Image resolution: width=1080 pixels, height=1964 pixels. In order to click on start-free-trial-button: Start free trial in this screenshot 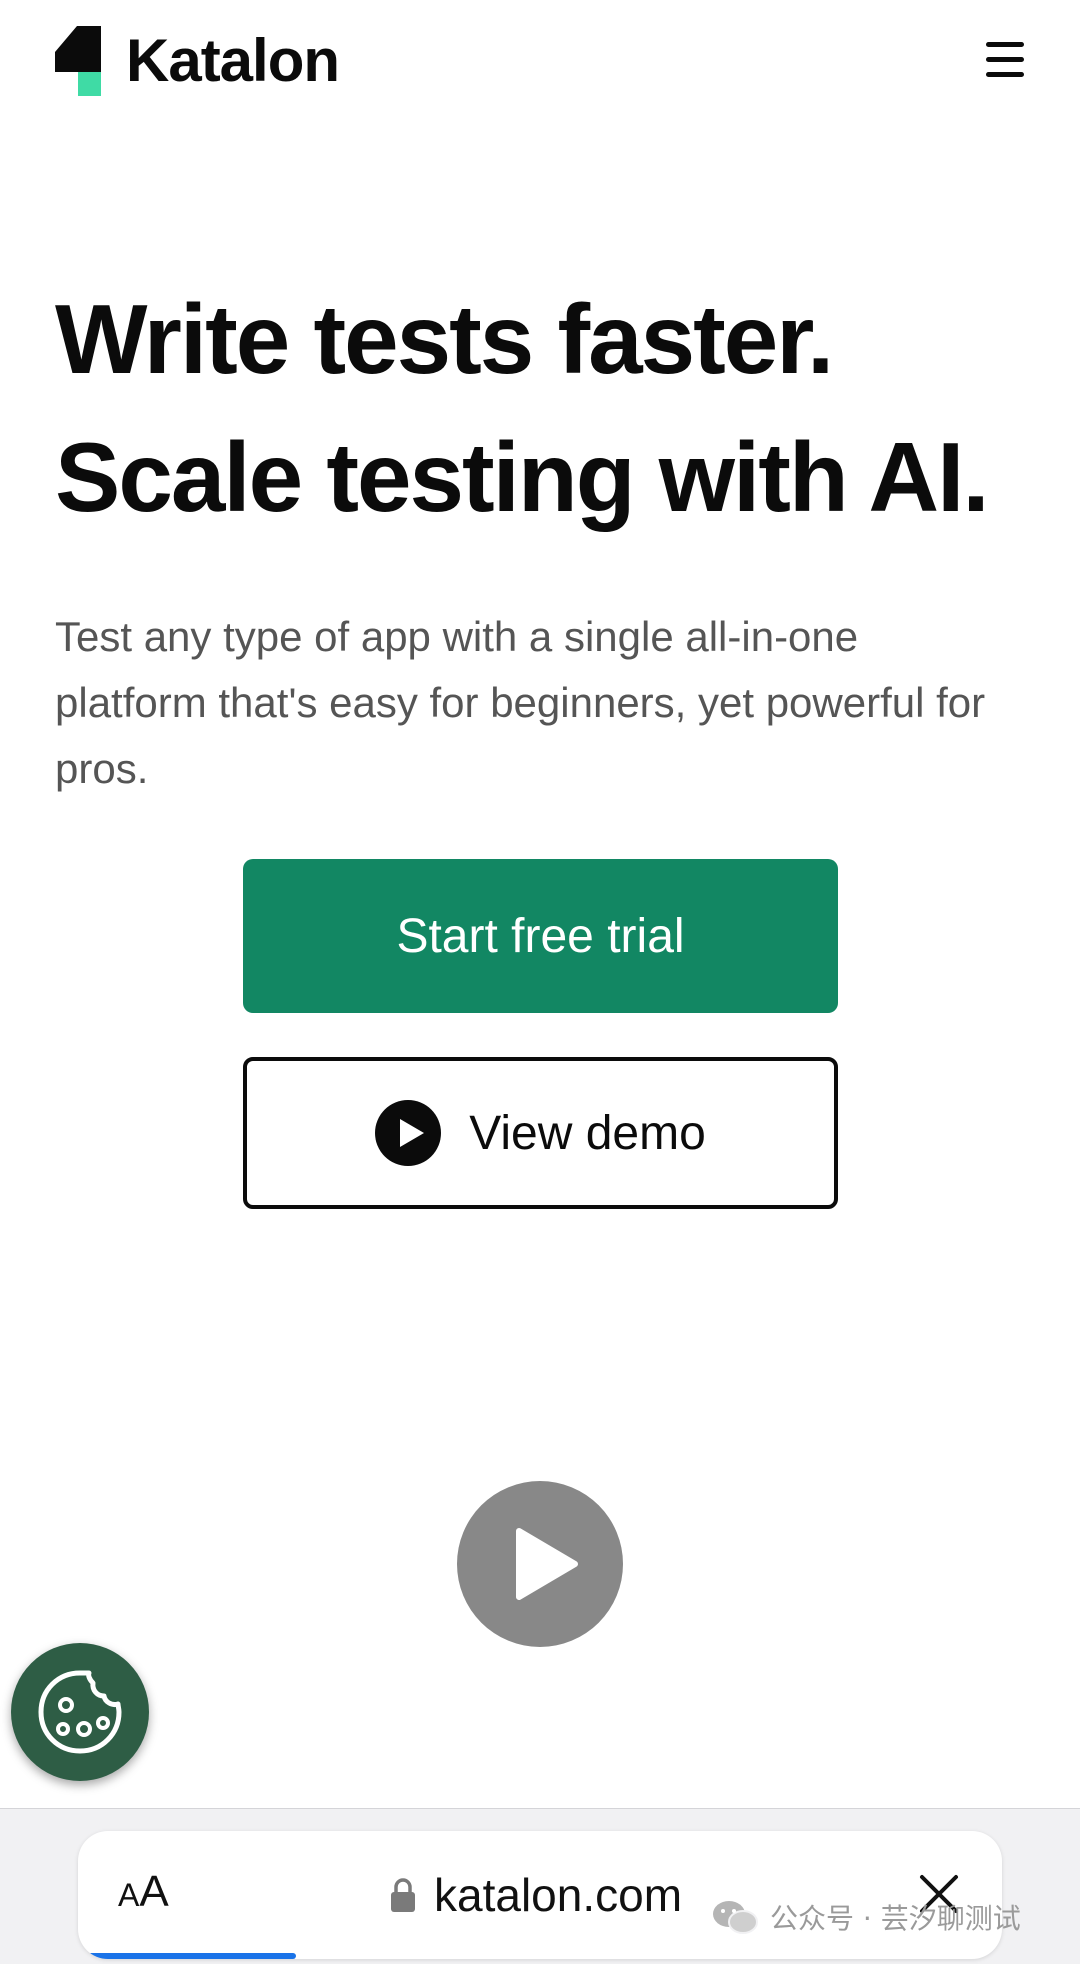, I will do `click(540, 936)`.